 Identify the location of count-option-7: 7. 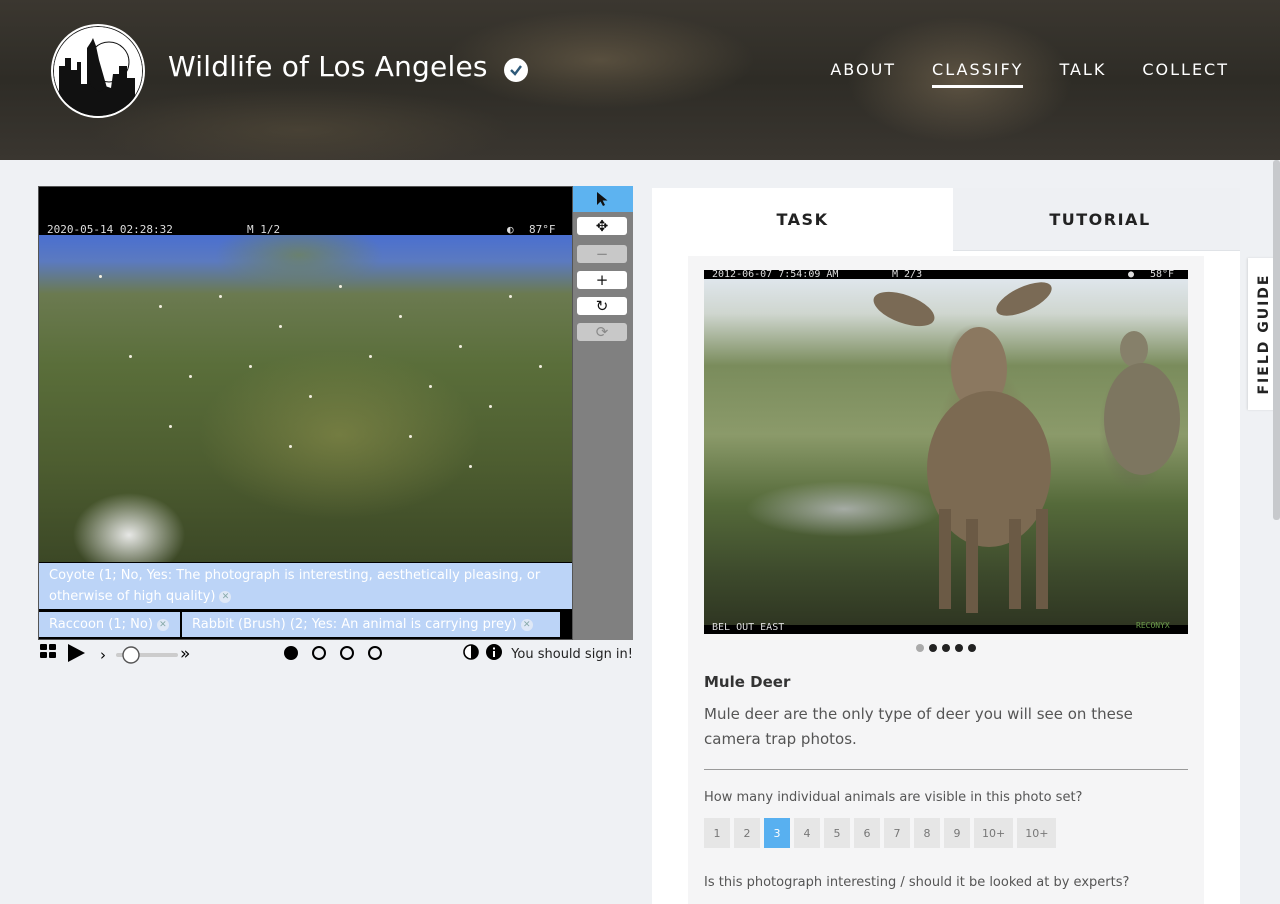
(897, 833).